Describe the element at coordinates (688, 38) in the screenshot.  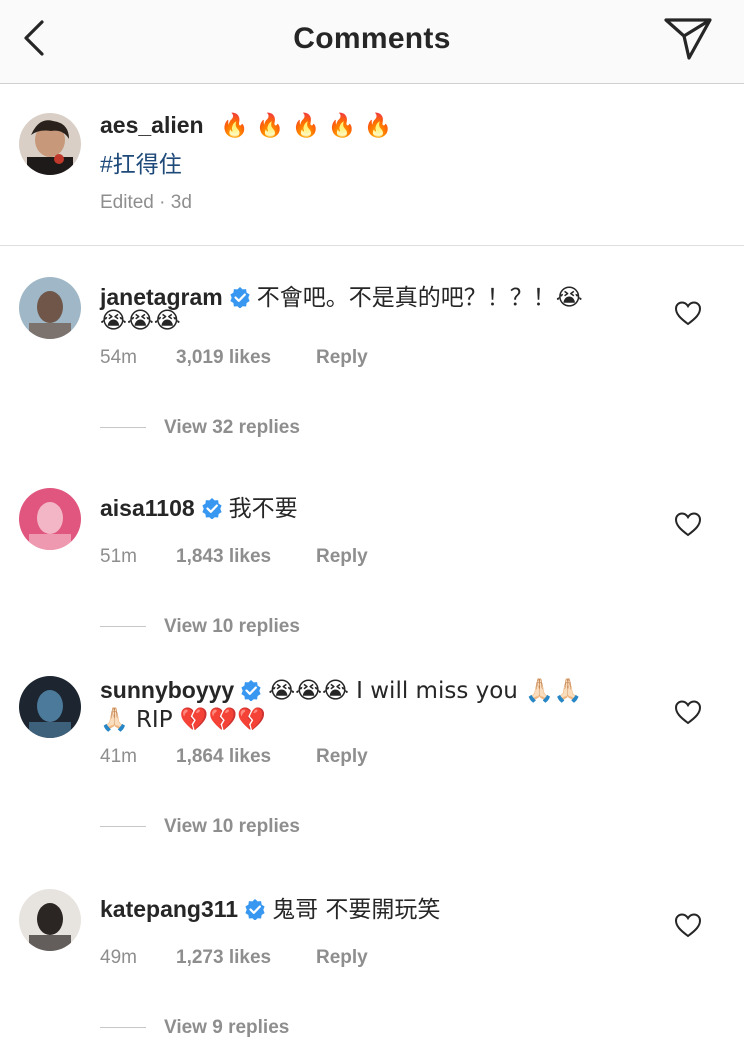
I see `direct-send-icon` at that location.